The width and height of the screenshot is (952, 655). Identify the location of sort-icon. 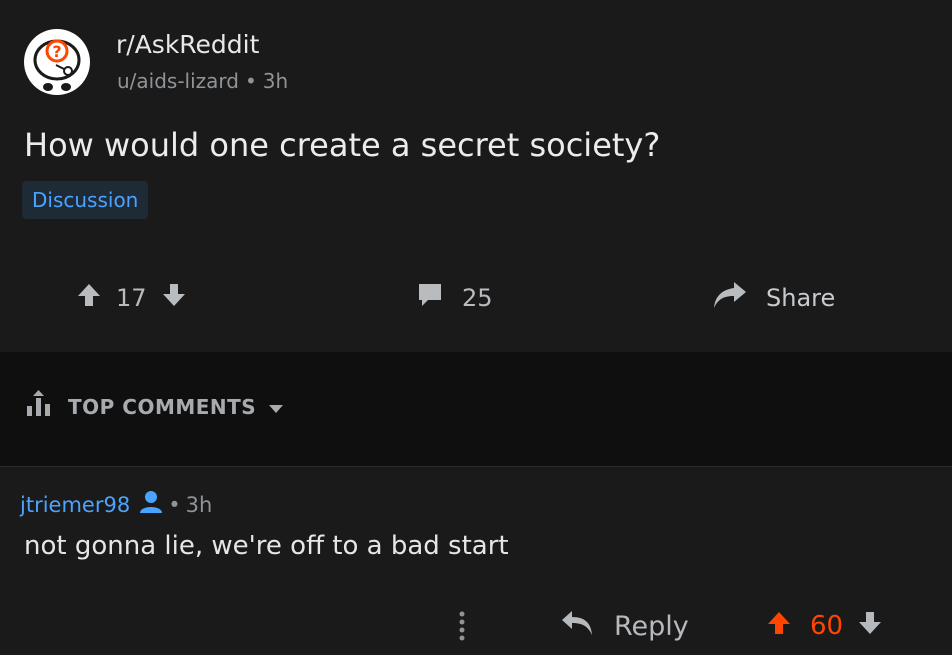
(41, 406).